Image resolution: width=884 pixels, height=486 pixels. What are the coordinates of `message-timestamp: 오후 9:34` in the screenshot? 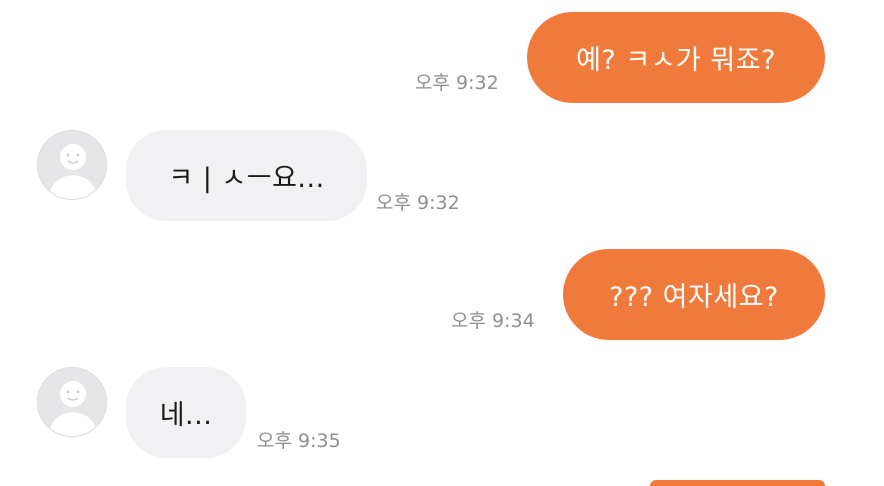 It's located at (493, 321).